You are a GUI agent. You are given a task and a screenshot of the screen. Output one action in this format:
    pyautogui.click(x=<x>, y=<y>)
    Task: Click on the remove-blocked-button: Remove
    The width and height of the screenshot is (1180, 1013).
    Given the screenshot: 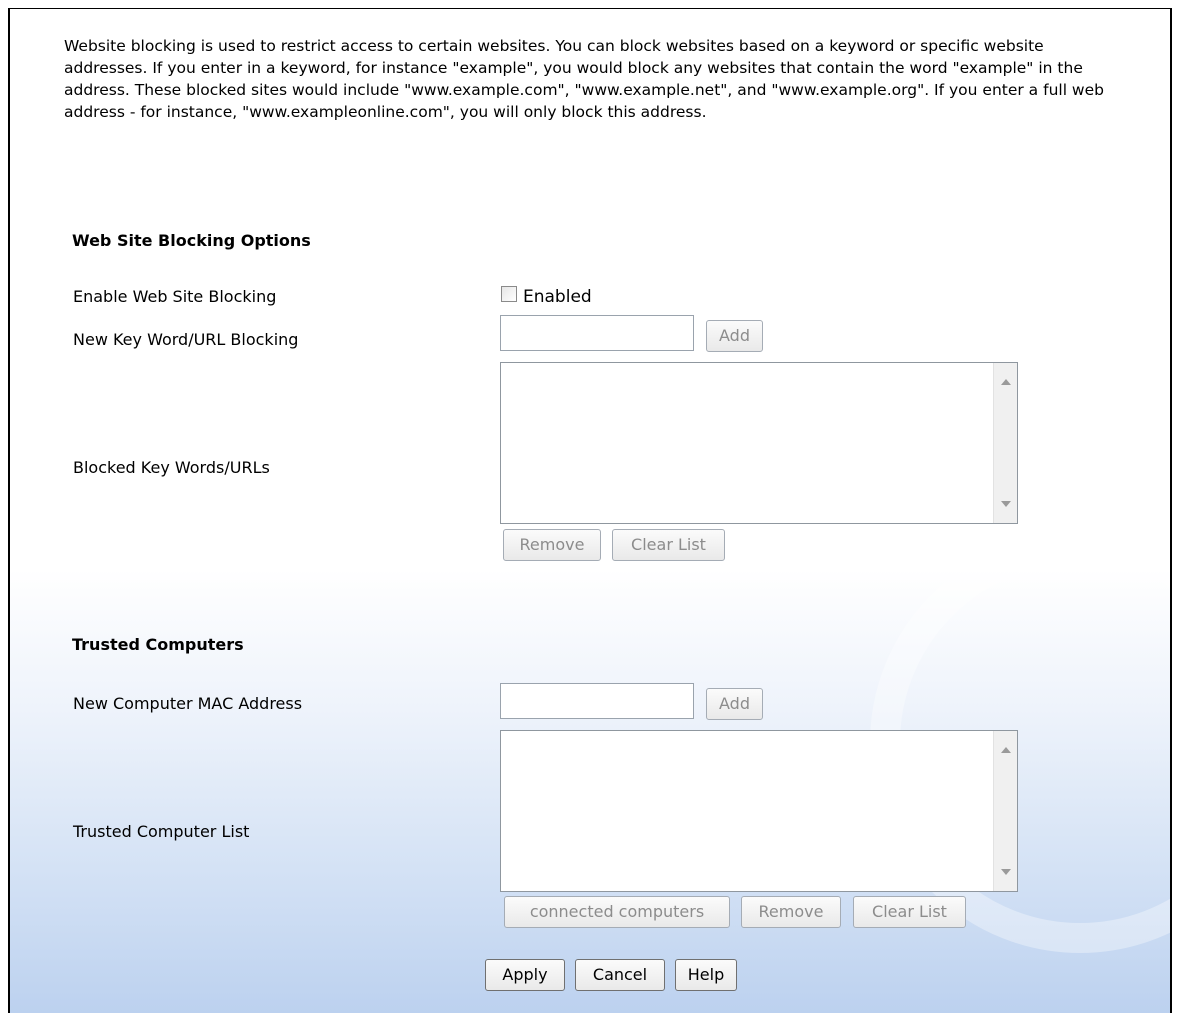 What is the action you would take?
    pyautogui.click(x=552, y=545)
    